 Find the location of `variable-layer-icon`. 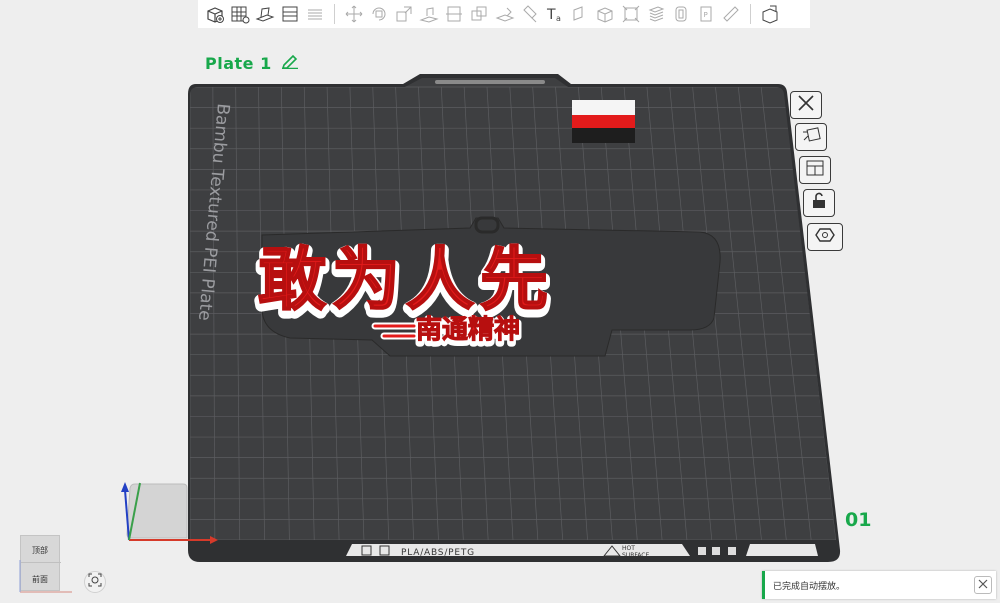

variable-layer-icon is located at coordinates (681, 14).